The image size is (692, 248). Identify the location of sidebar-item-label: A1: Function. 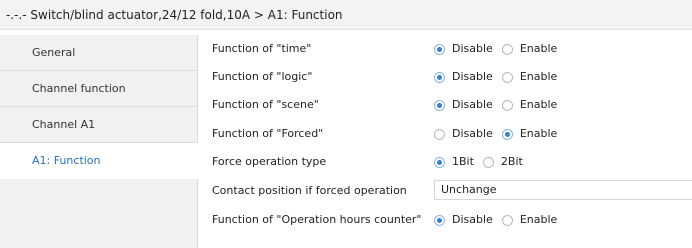
(66, 160).